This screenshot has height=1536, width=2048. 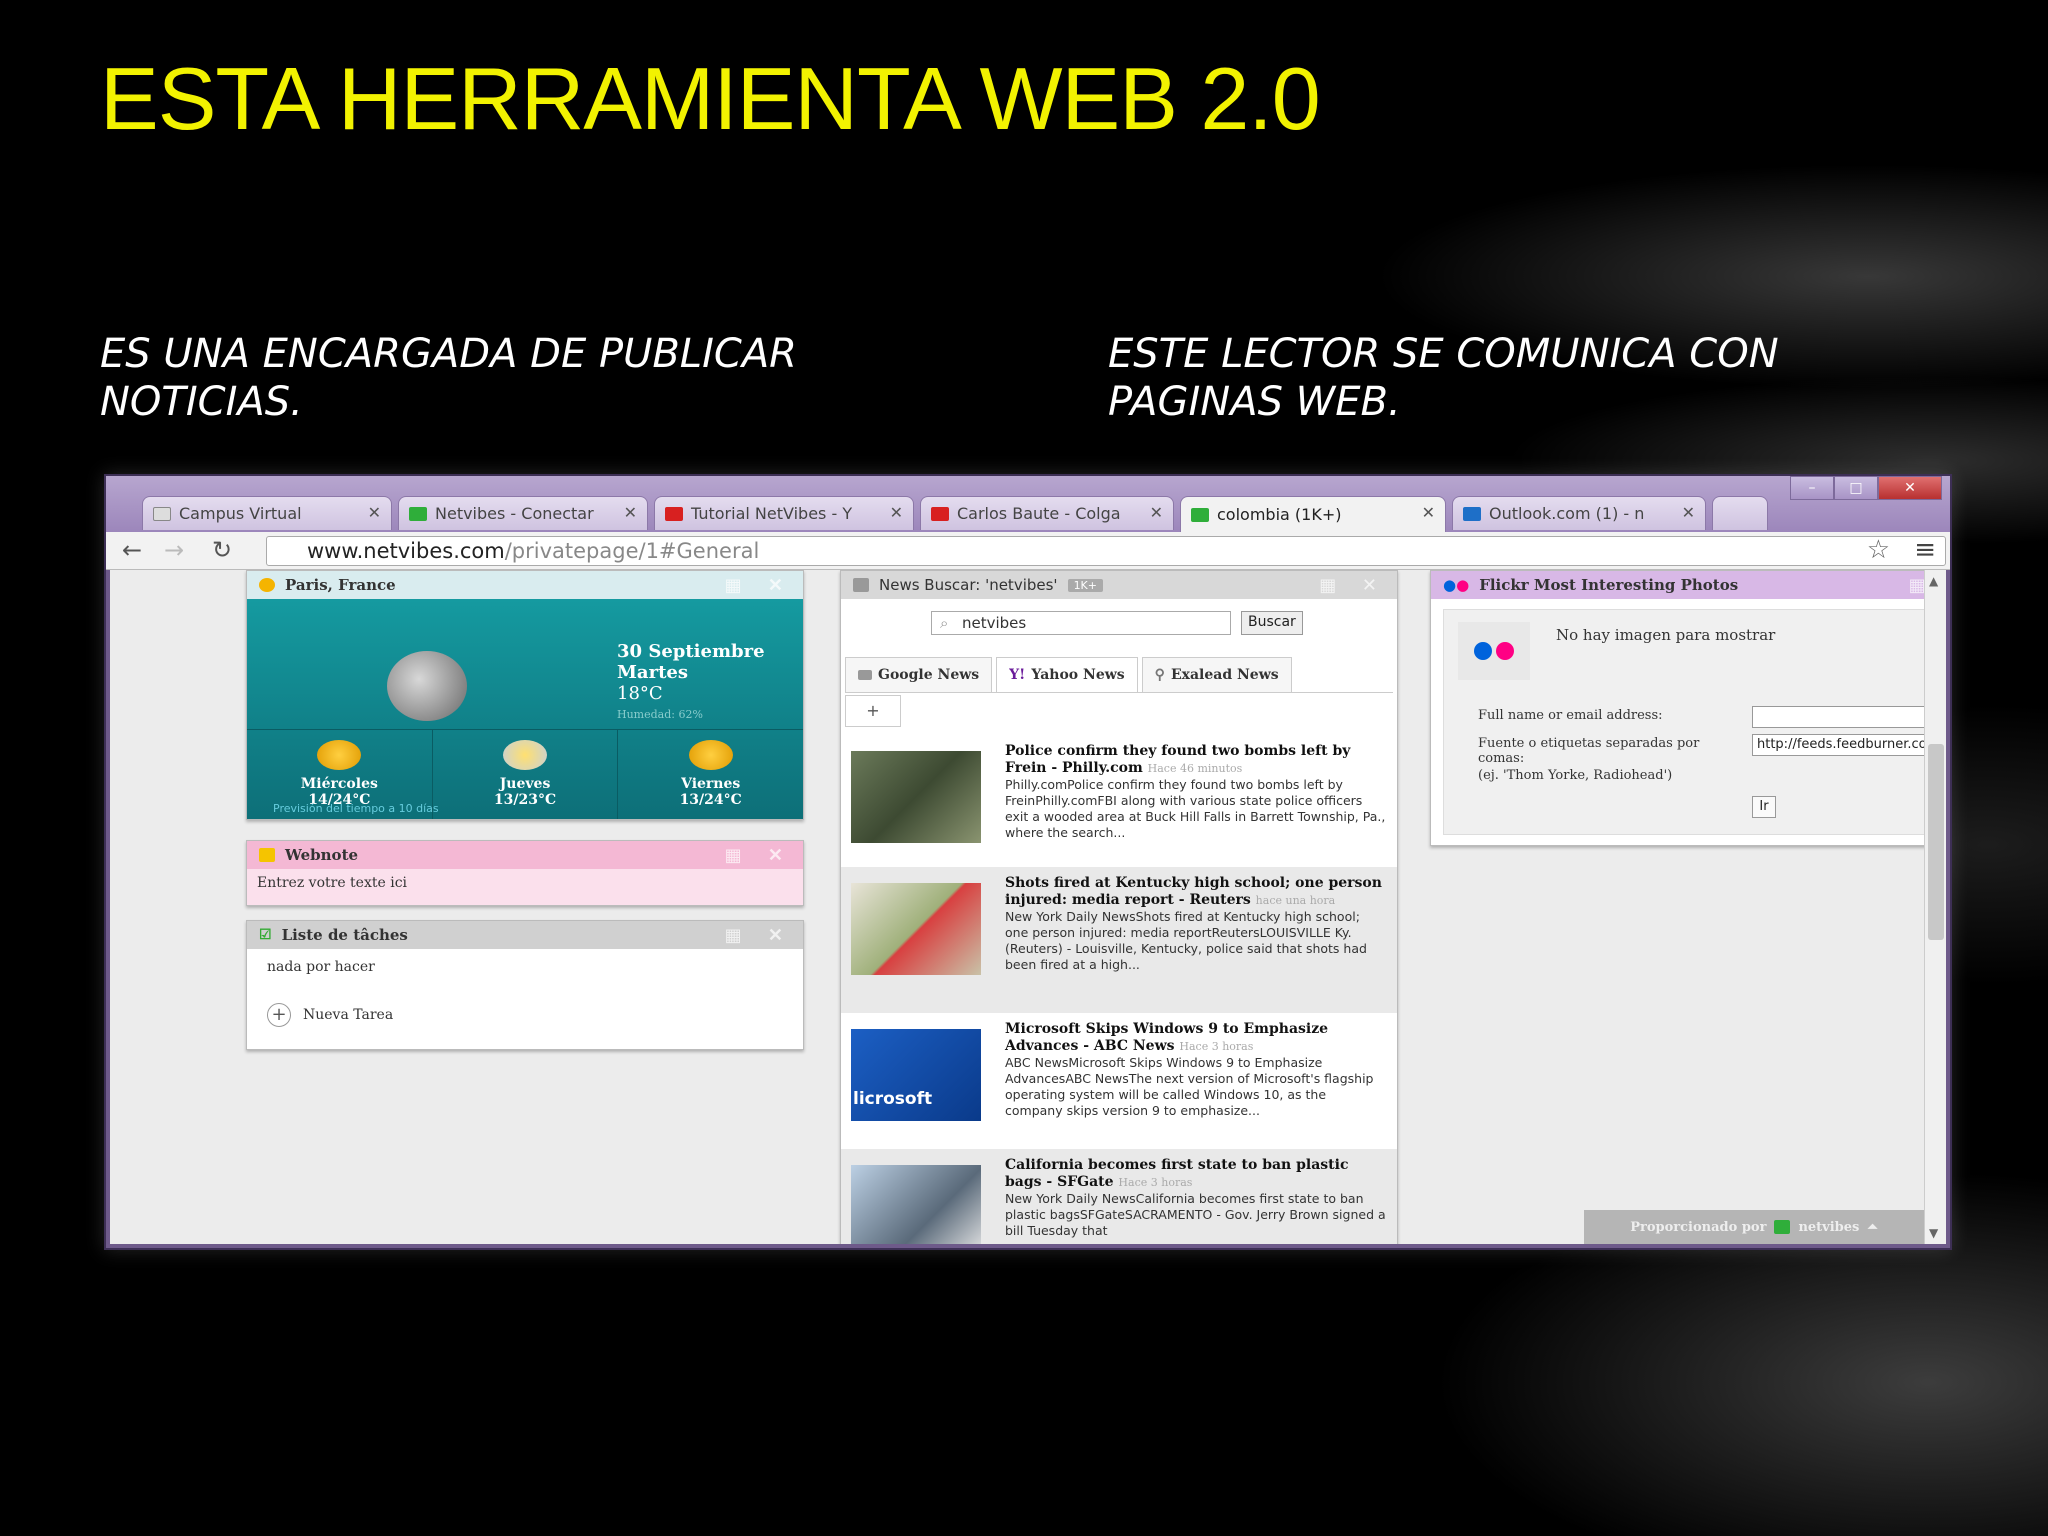 What do you see at coordinates (279, 1015) in the screenshot?
I see `plus-icon: +` at bounding box center [279, 1015].